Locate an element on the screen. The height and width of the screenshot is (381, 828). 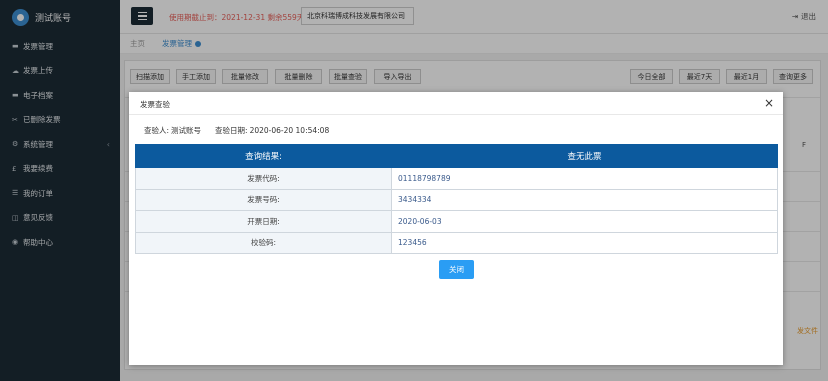
close-icon: × is located at coordinates (769, 103).